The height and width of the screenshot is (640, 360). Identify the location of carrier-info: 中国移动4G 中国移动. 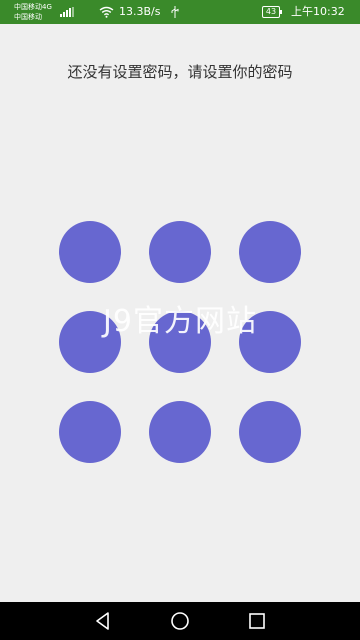
(33, 12).